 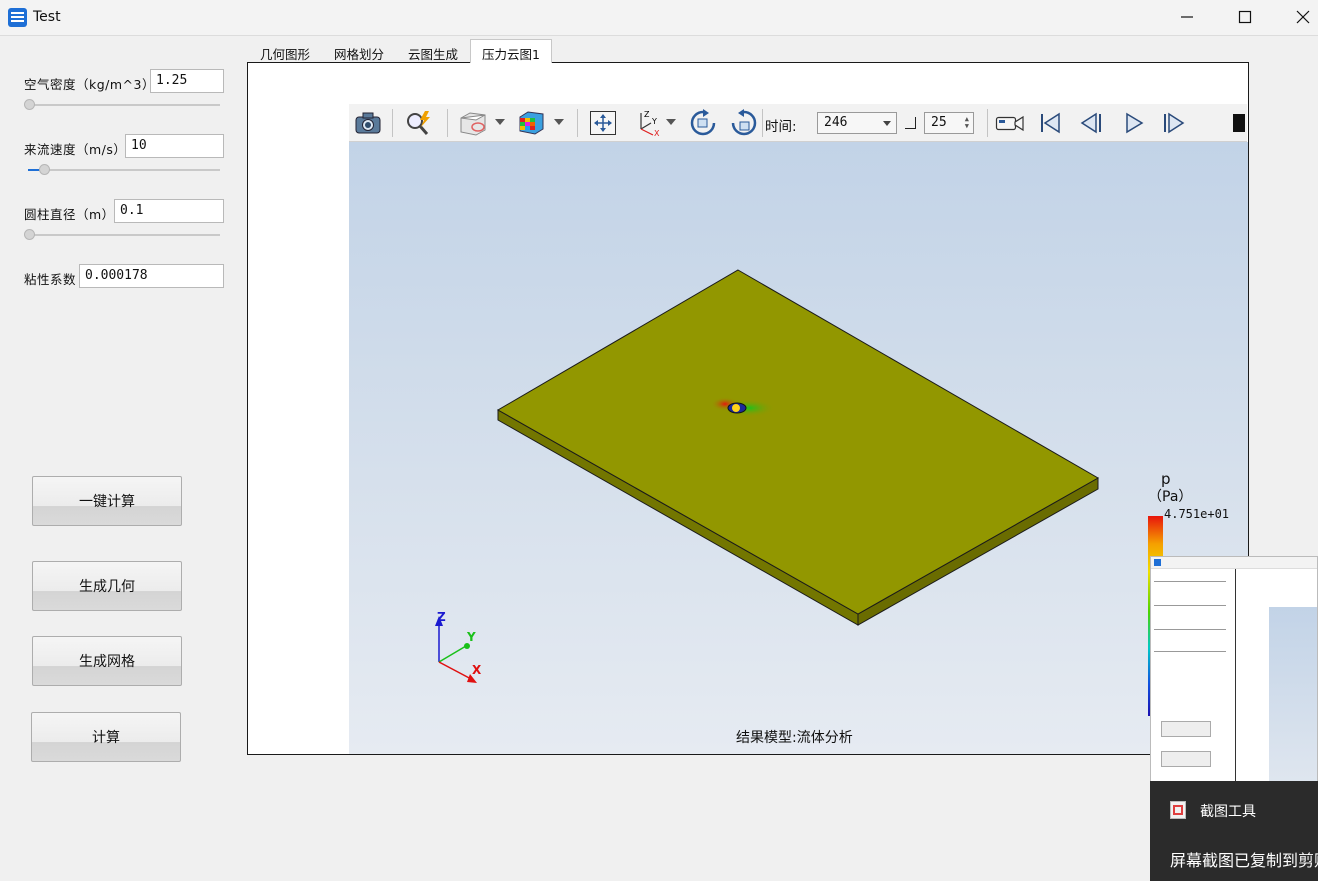 I want to click on tab-contour: 云图生成, so click(x=433, y=51).